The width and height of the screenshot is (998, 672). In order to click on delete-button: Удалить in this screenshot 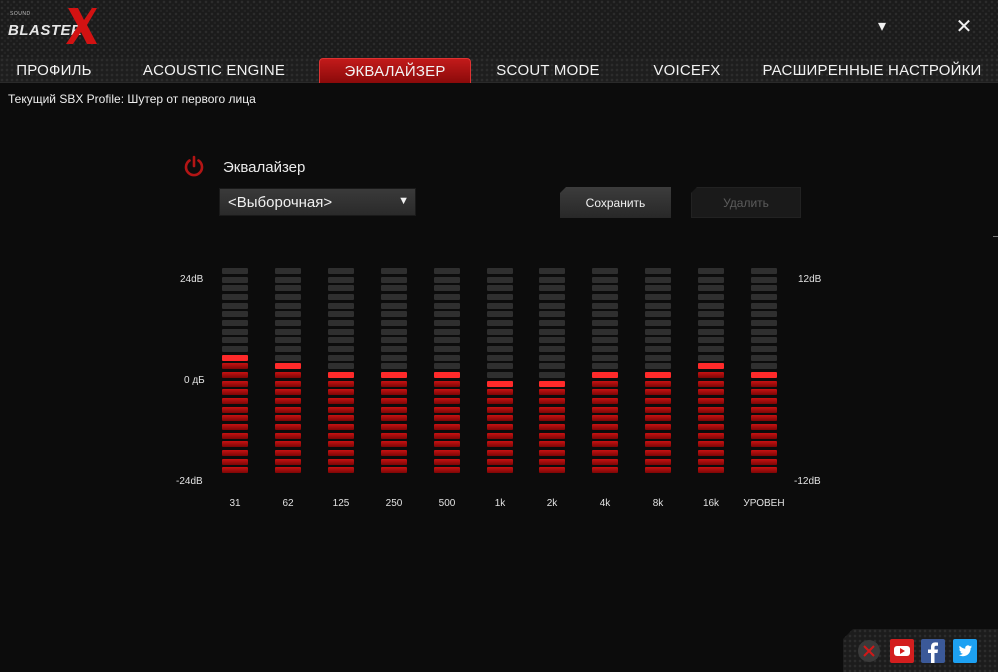, I will do `click(746, 202)`.